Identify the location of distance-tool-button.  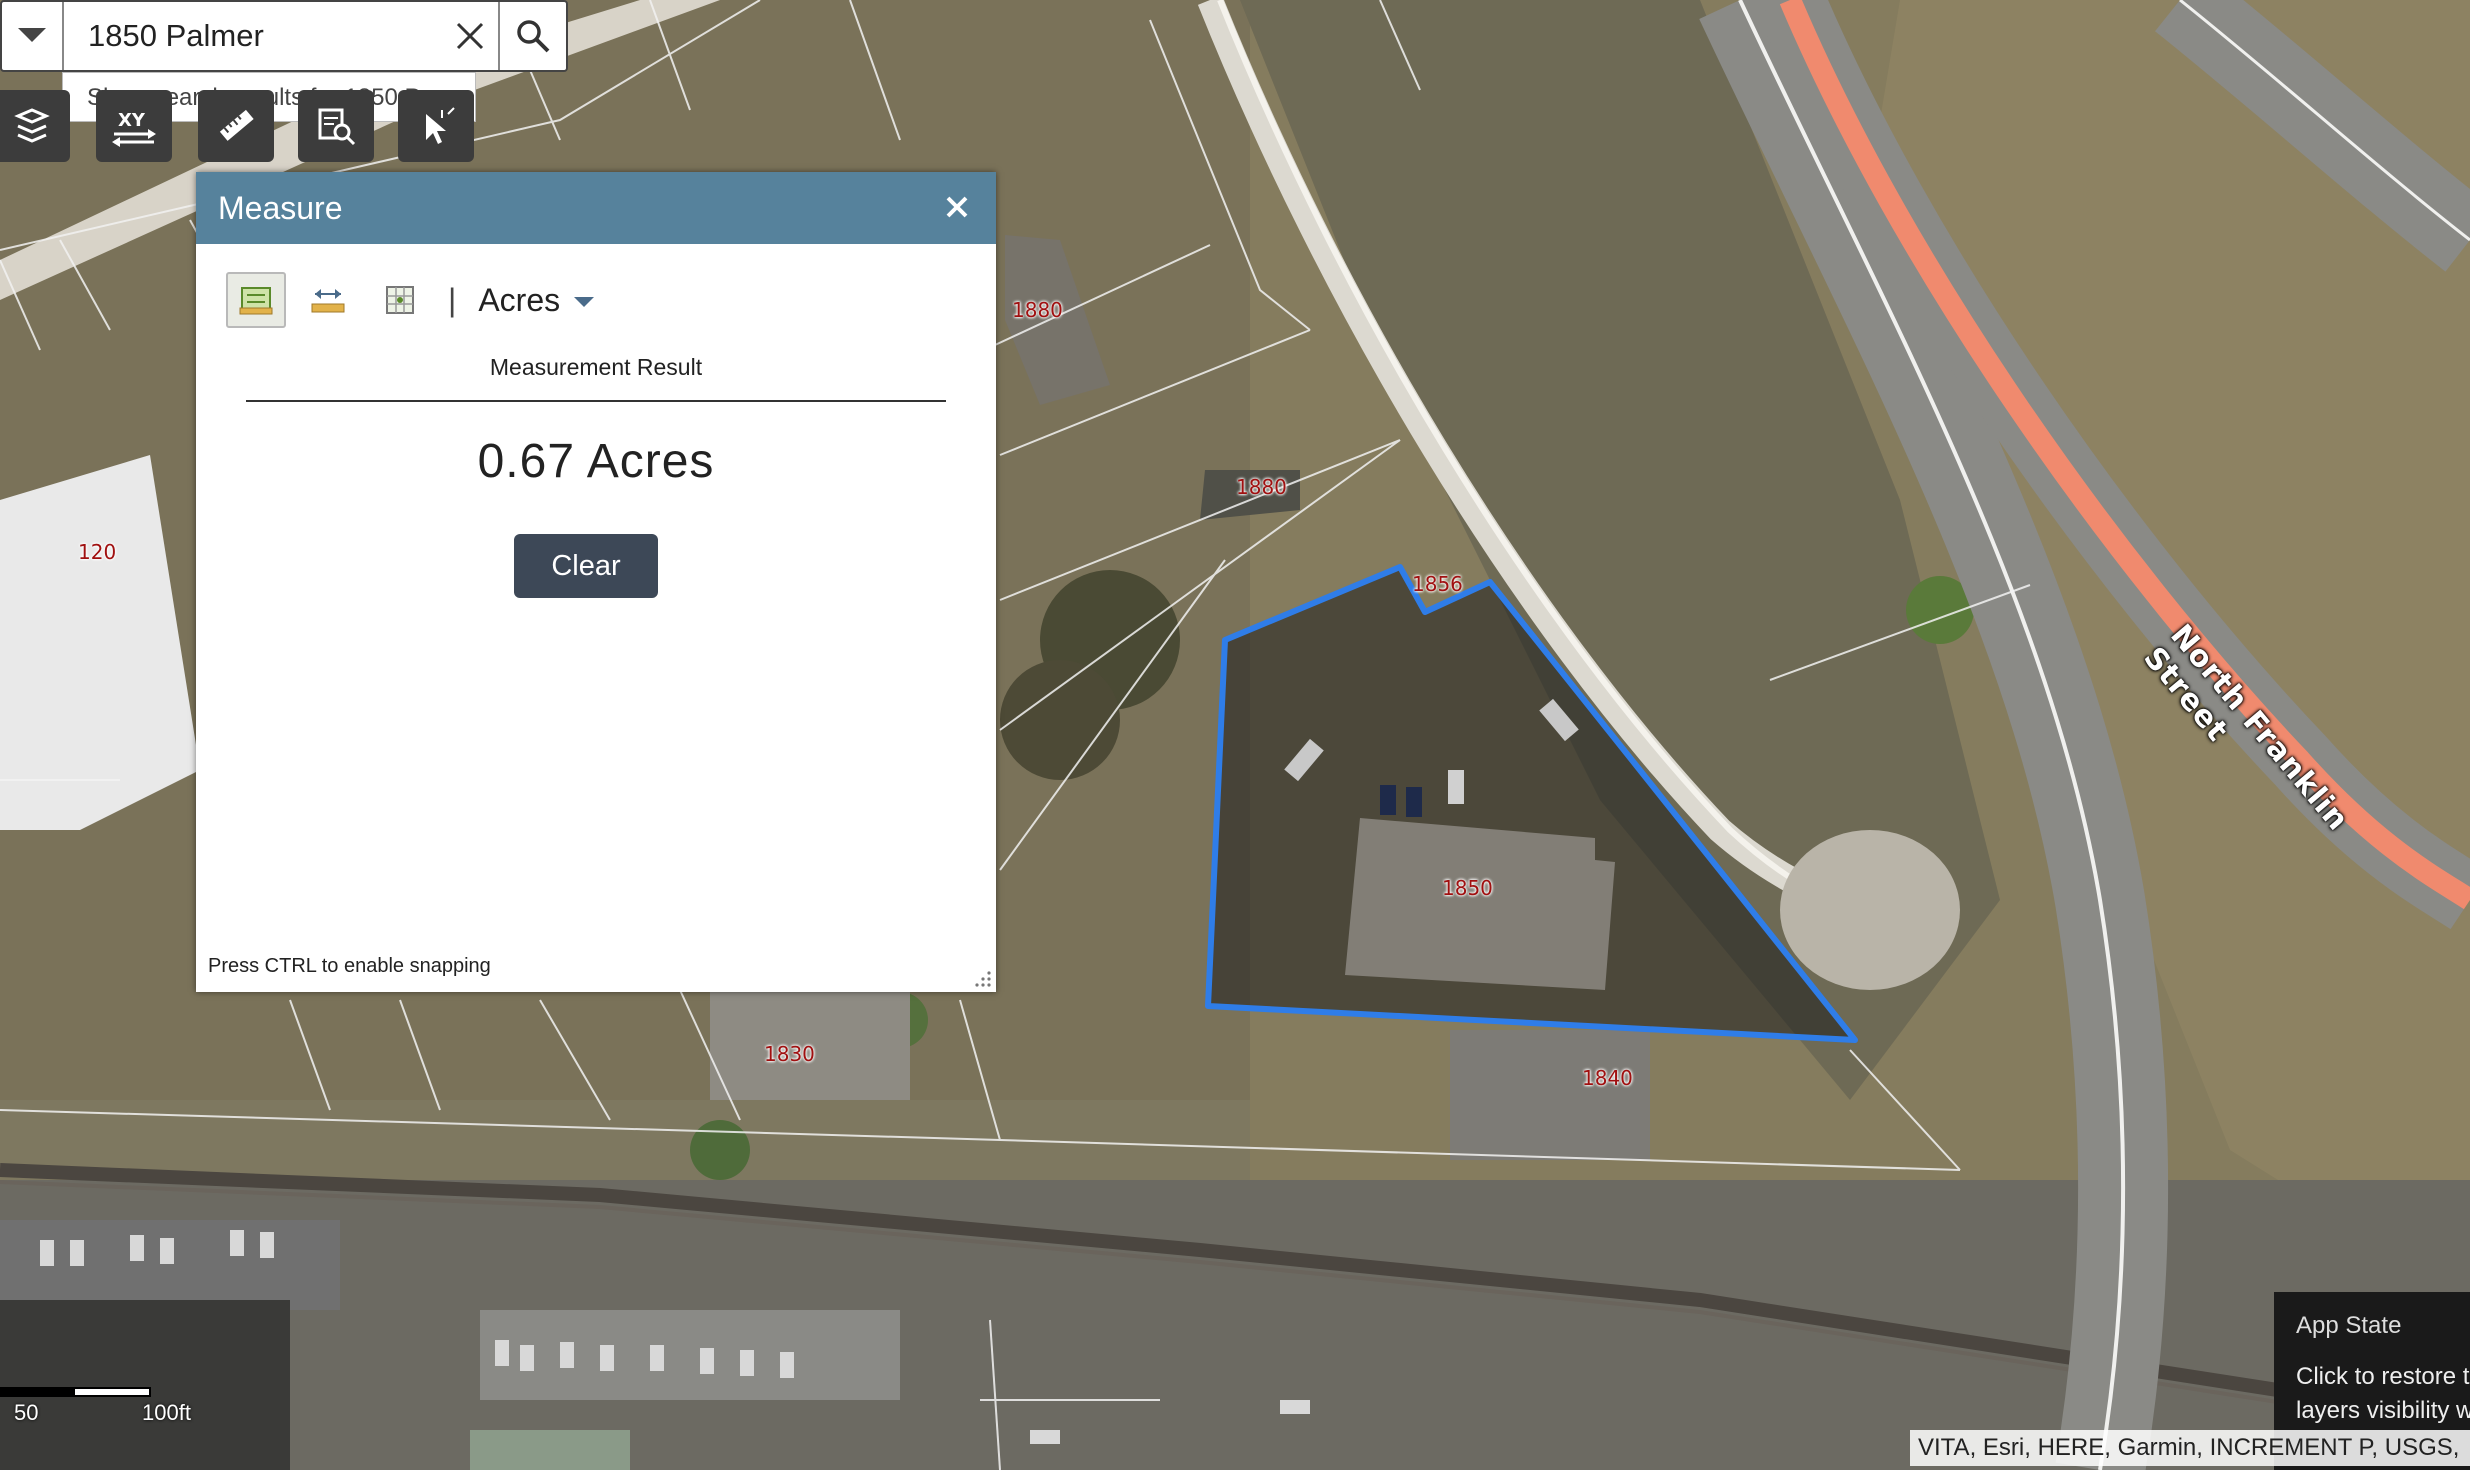
(328, 300).